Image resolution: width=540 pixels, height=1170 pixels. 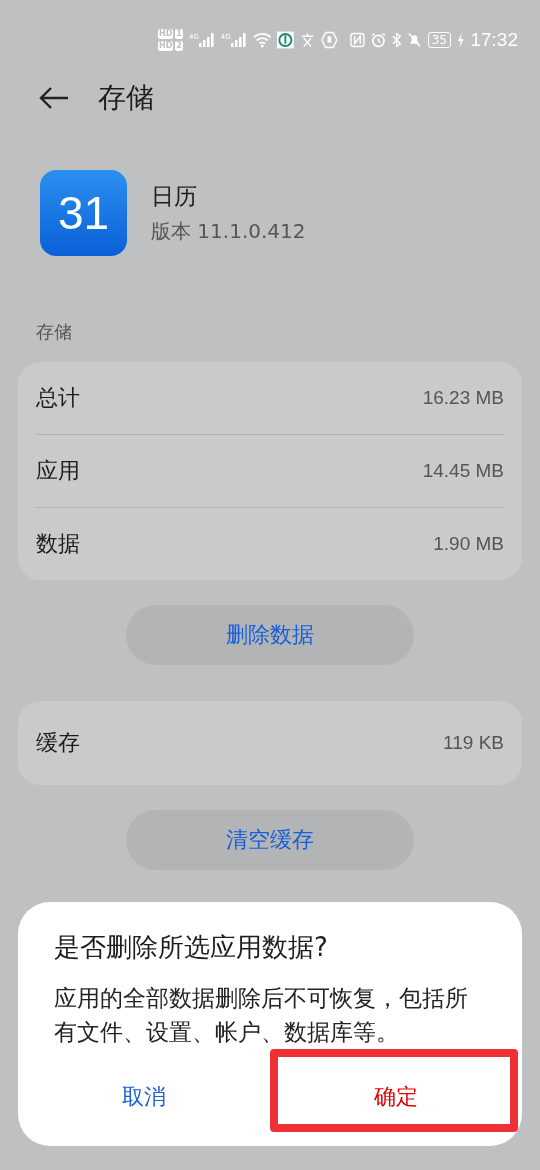 What do you see at coordinates (414, 40) in the screenshot?
I see `muted-bell-icon` at bounding box center [414, 40].